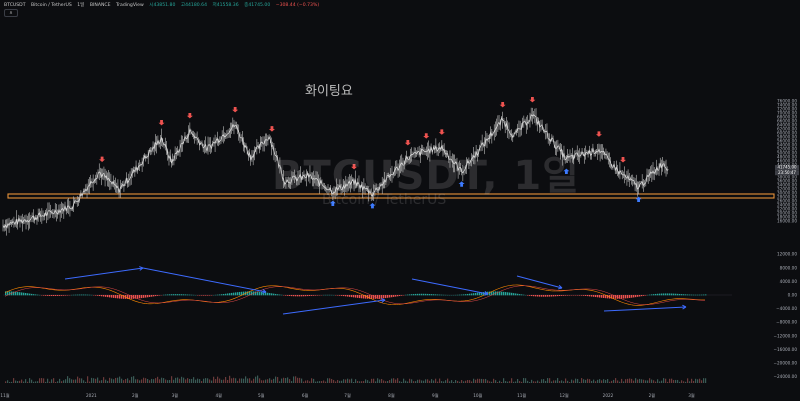 The height and width of the screenshot is (401, 800). I want to click on high-value: 고44180.64, so click(193, 5).